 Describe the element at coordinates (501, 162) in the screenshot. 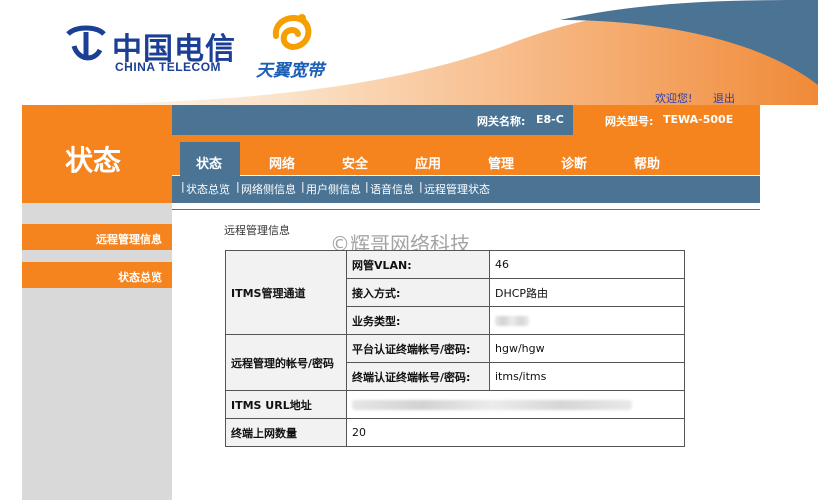

I see `tab-management: 管理` at that location.